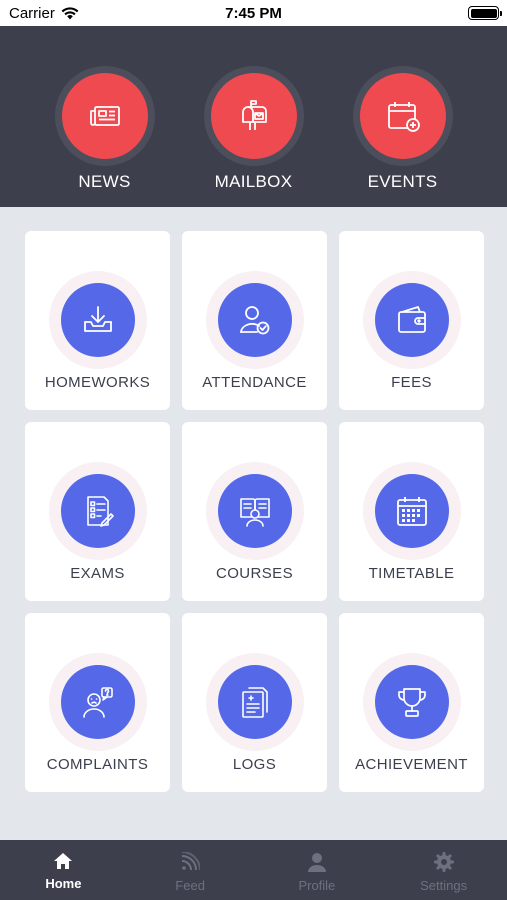  I want to click on logs-card: LOGS, so click(254, 702).